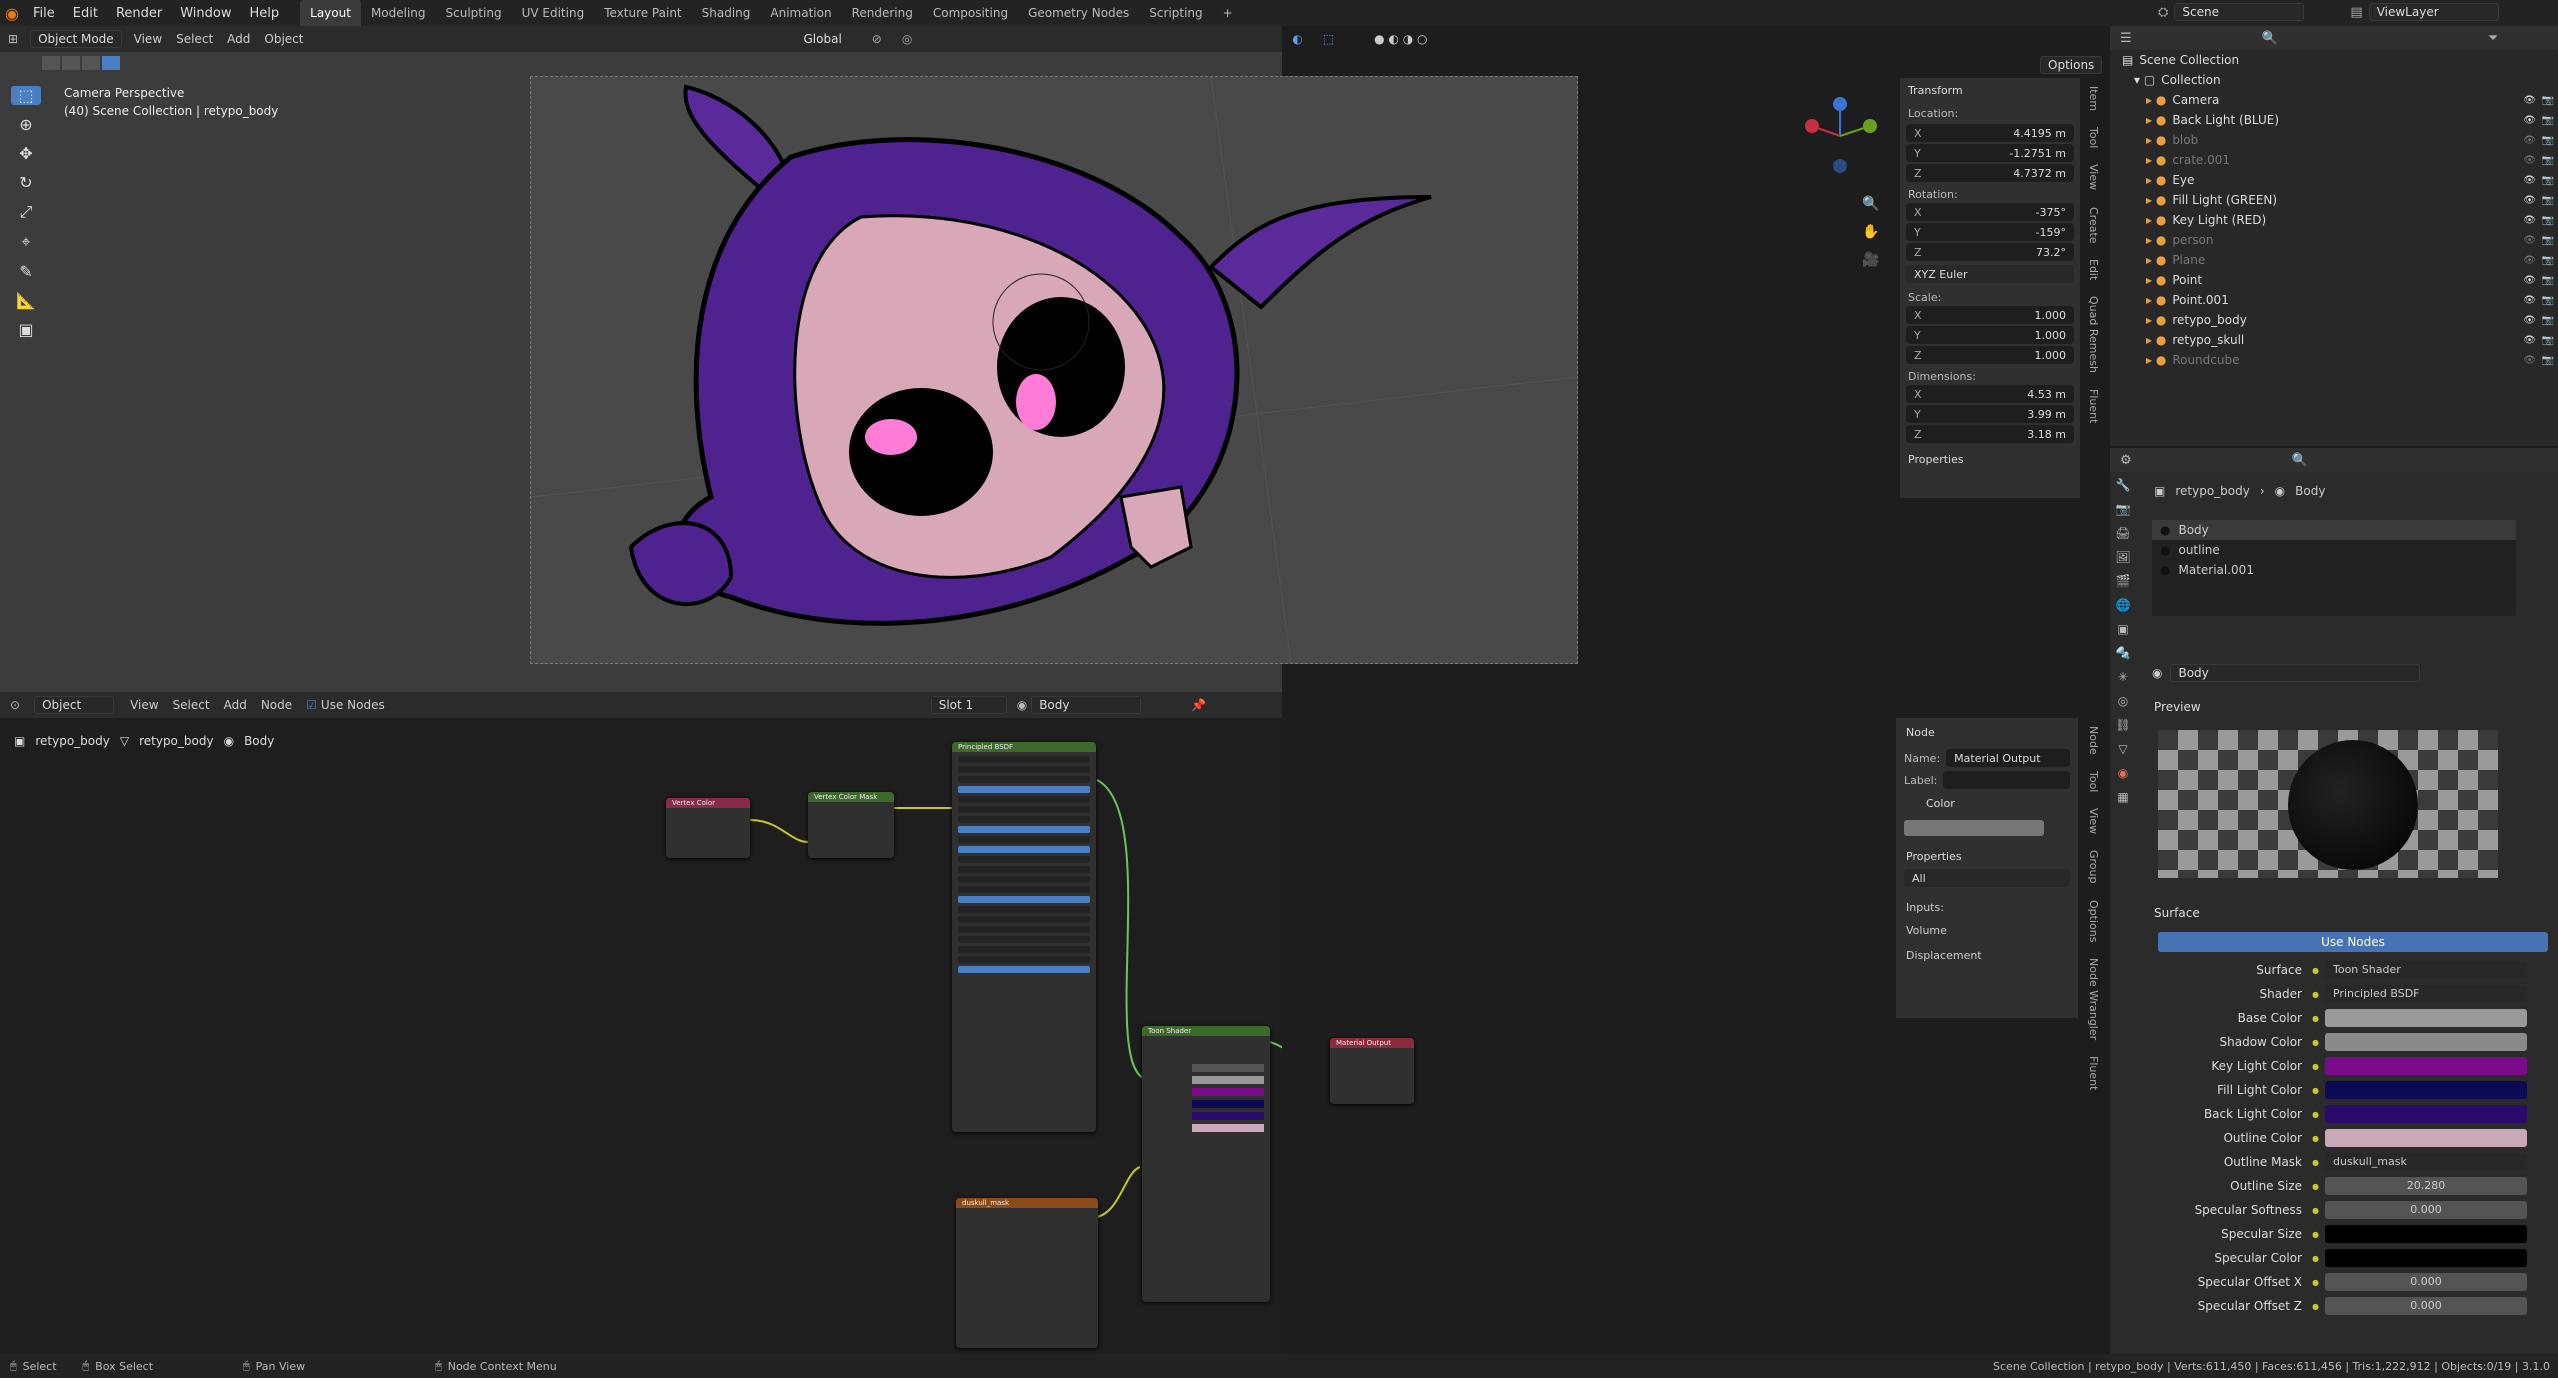 The image size is (2558, 1378). What do you see at coordinates (283, 39) in the screenshot?
I see `object-menu: Object` at bounding box center [283, 39].